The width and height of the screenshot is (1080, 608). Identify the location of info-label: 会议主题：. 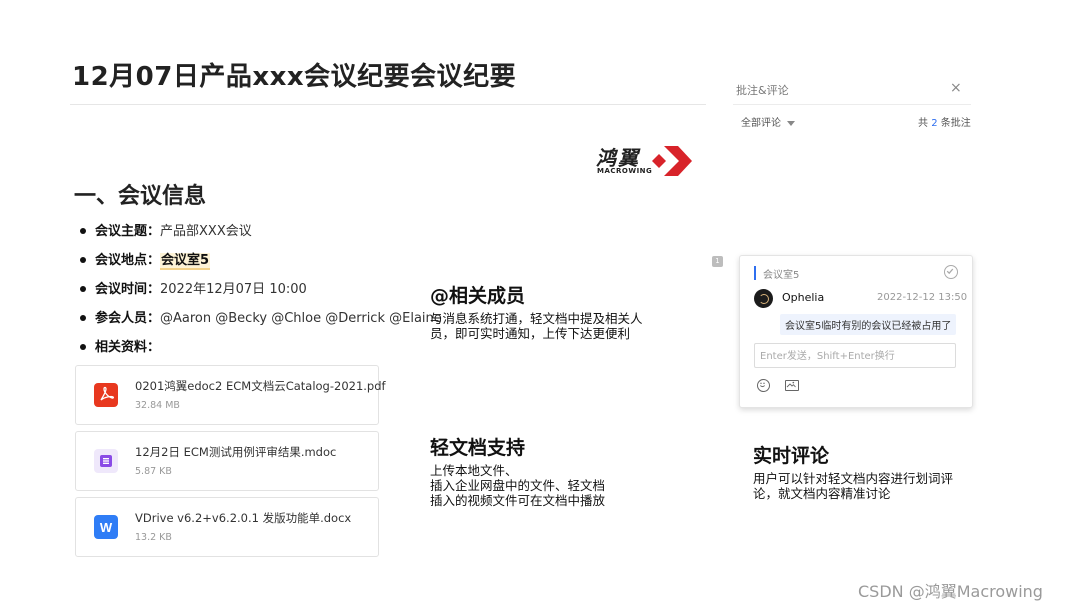
(128, 231).